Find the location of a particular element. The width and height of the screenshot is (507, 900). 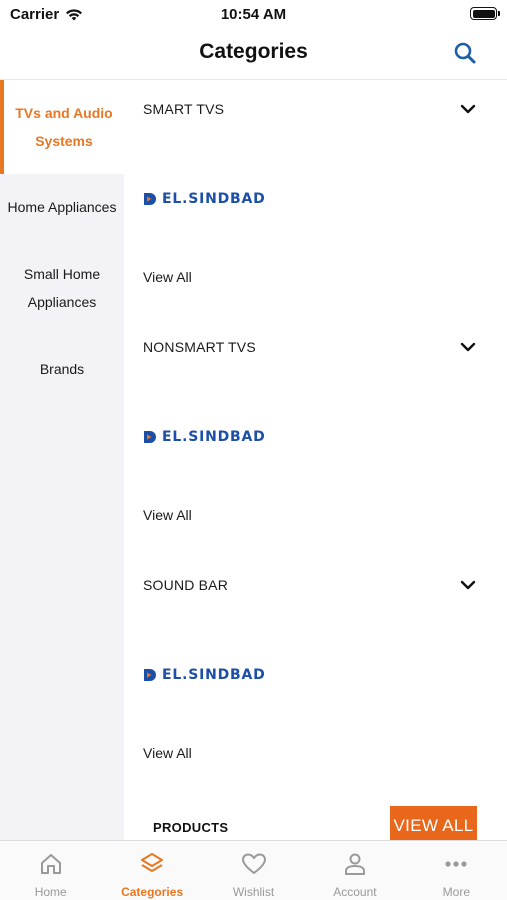

battery-icon is located at coordinates (485, 13).